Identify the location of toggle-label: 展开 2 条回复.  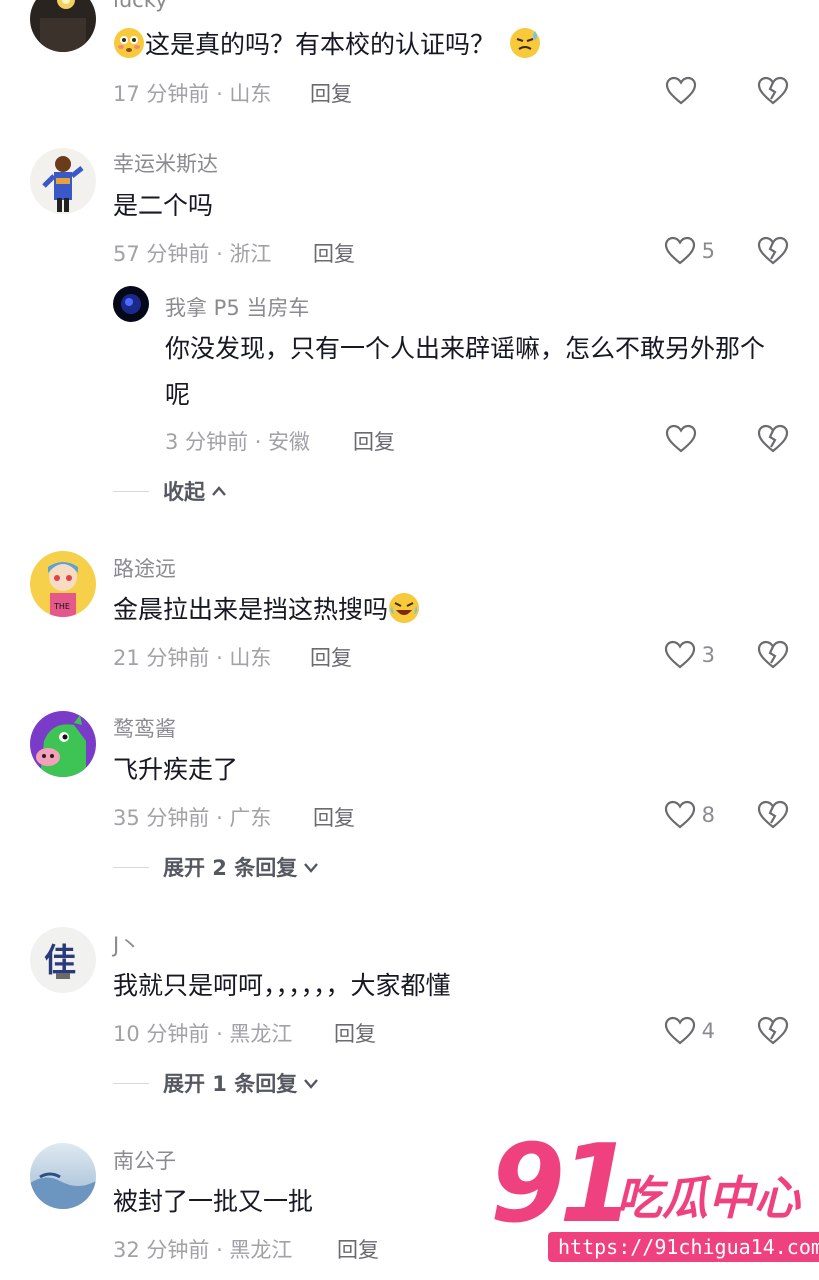
(230, 868).